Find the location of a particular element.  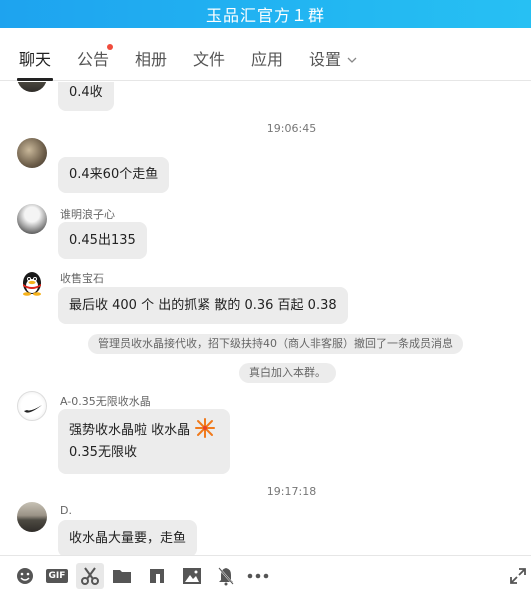

message-bubble: 最后收 400 个 出的抓紧 散的 0.36 百起 0.38 is located at coordinates (203, 305).